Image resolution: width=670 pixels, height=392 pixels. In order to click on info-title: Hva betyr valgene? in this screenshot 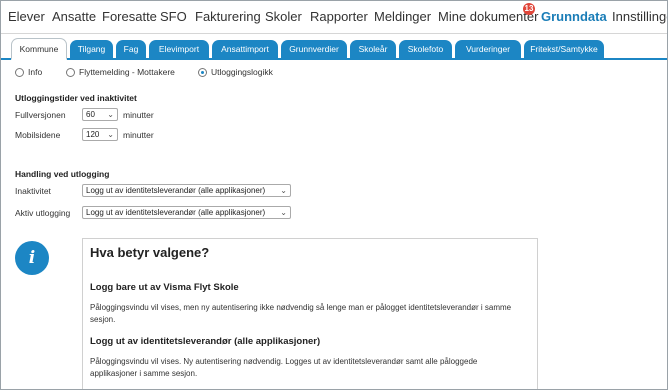, I will do `click(150, 252)`.